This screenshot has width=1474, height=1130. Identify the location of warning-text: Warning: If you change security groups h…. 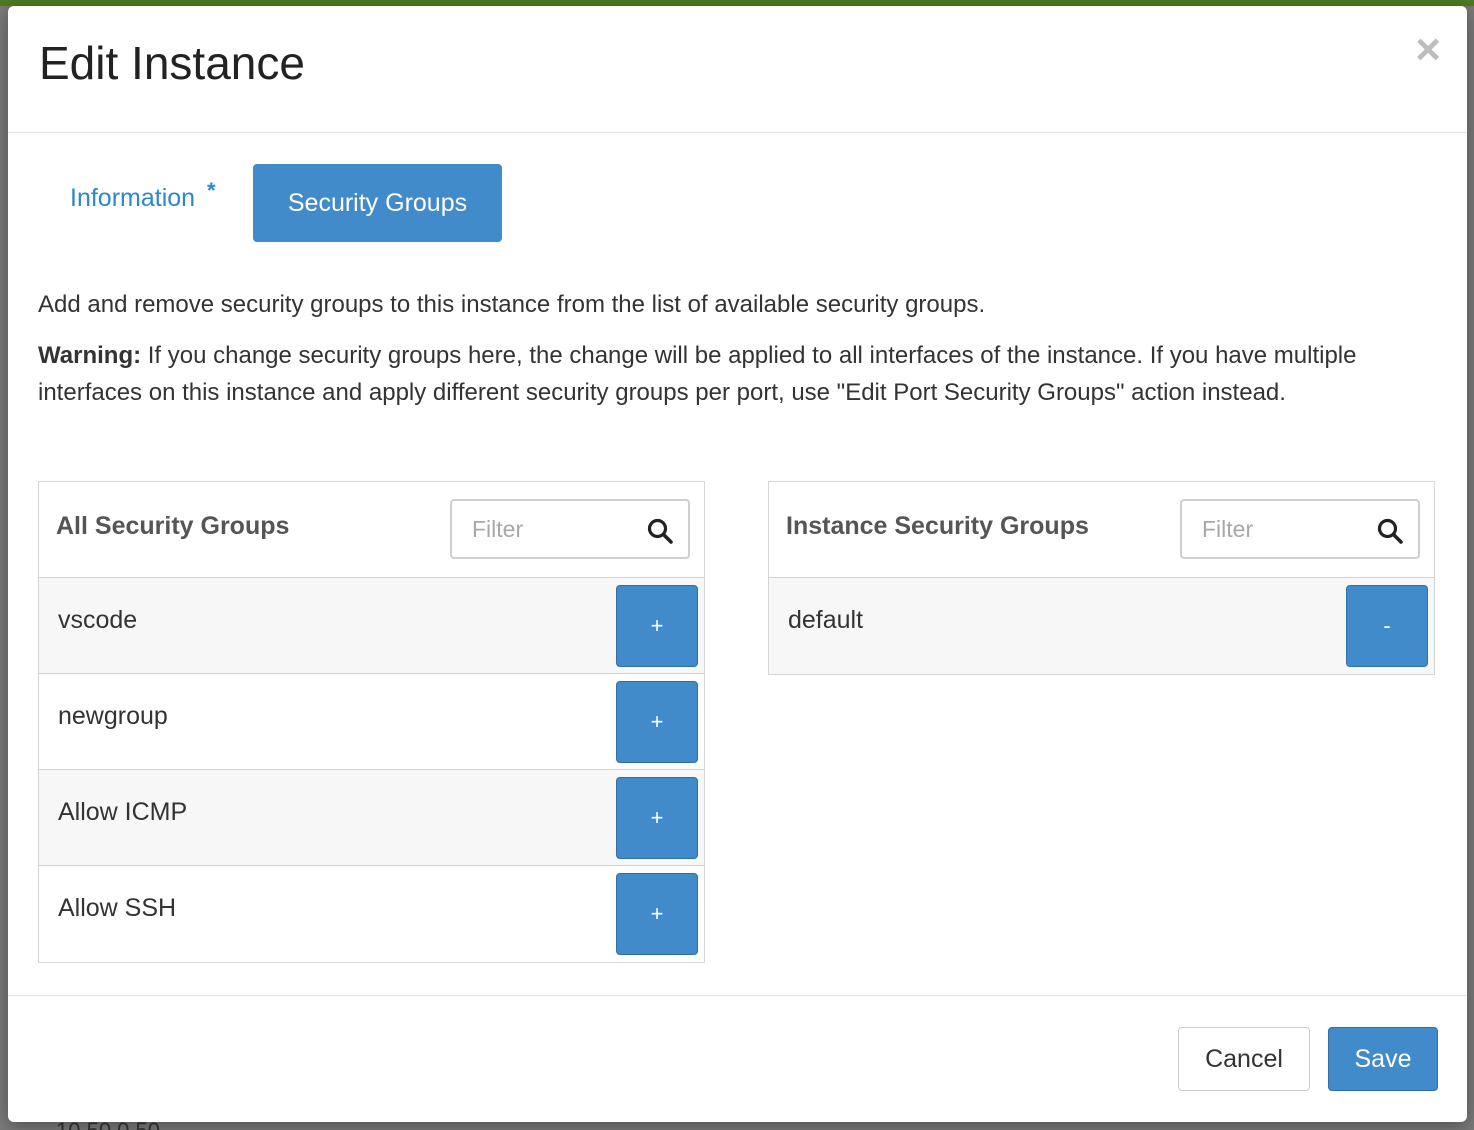
(728, 374).